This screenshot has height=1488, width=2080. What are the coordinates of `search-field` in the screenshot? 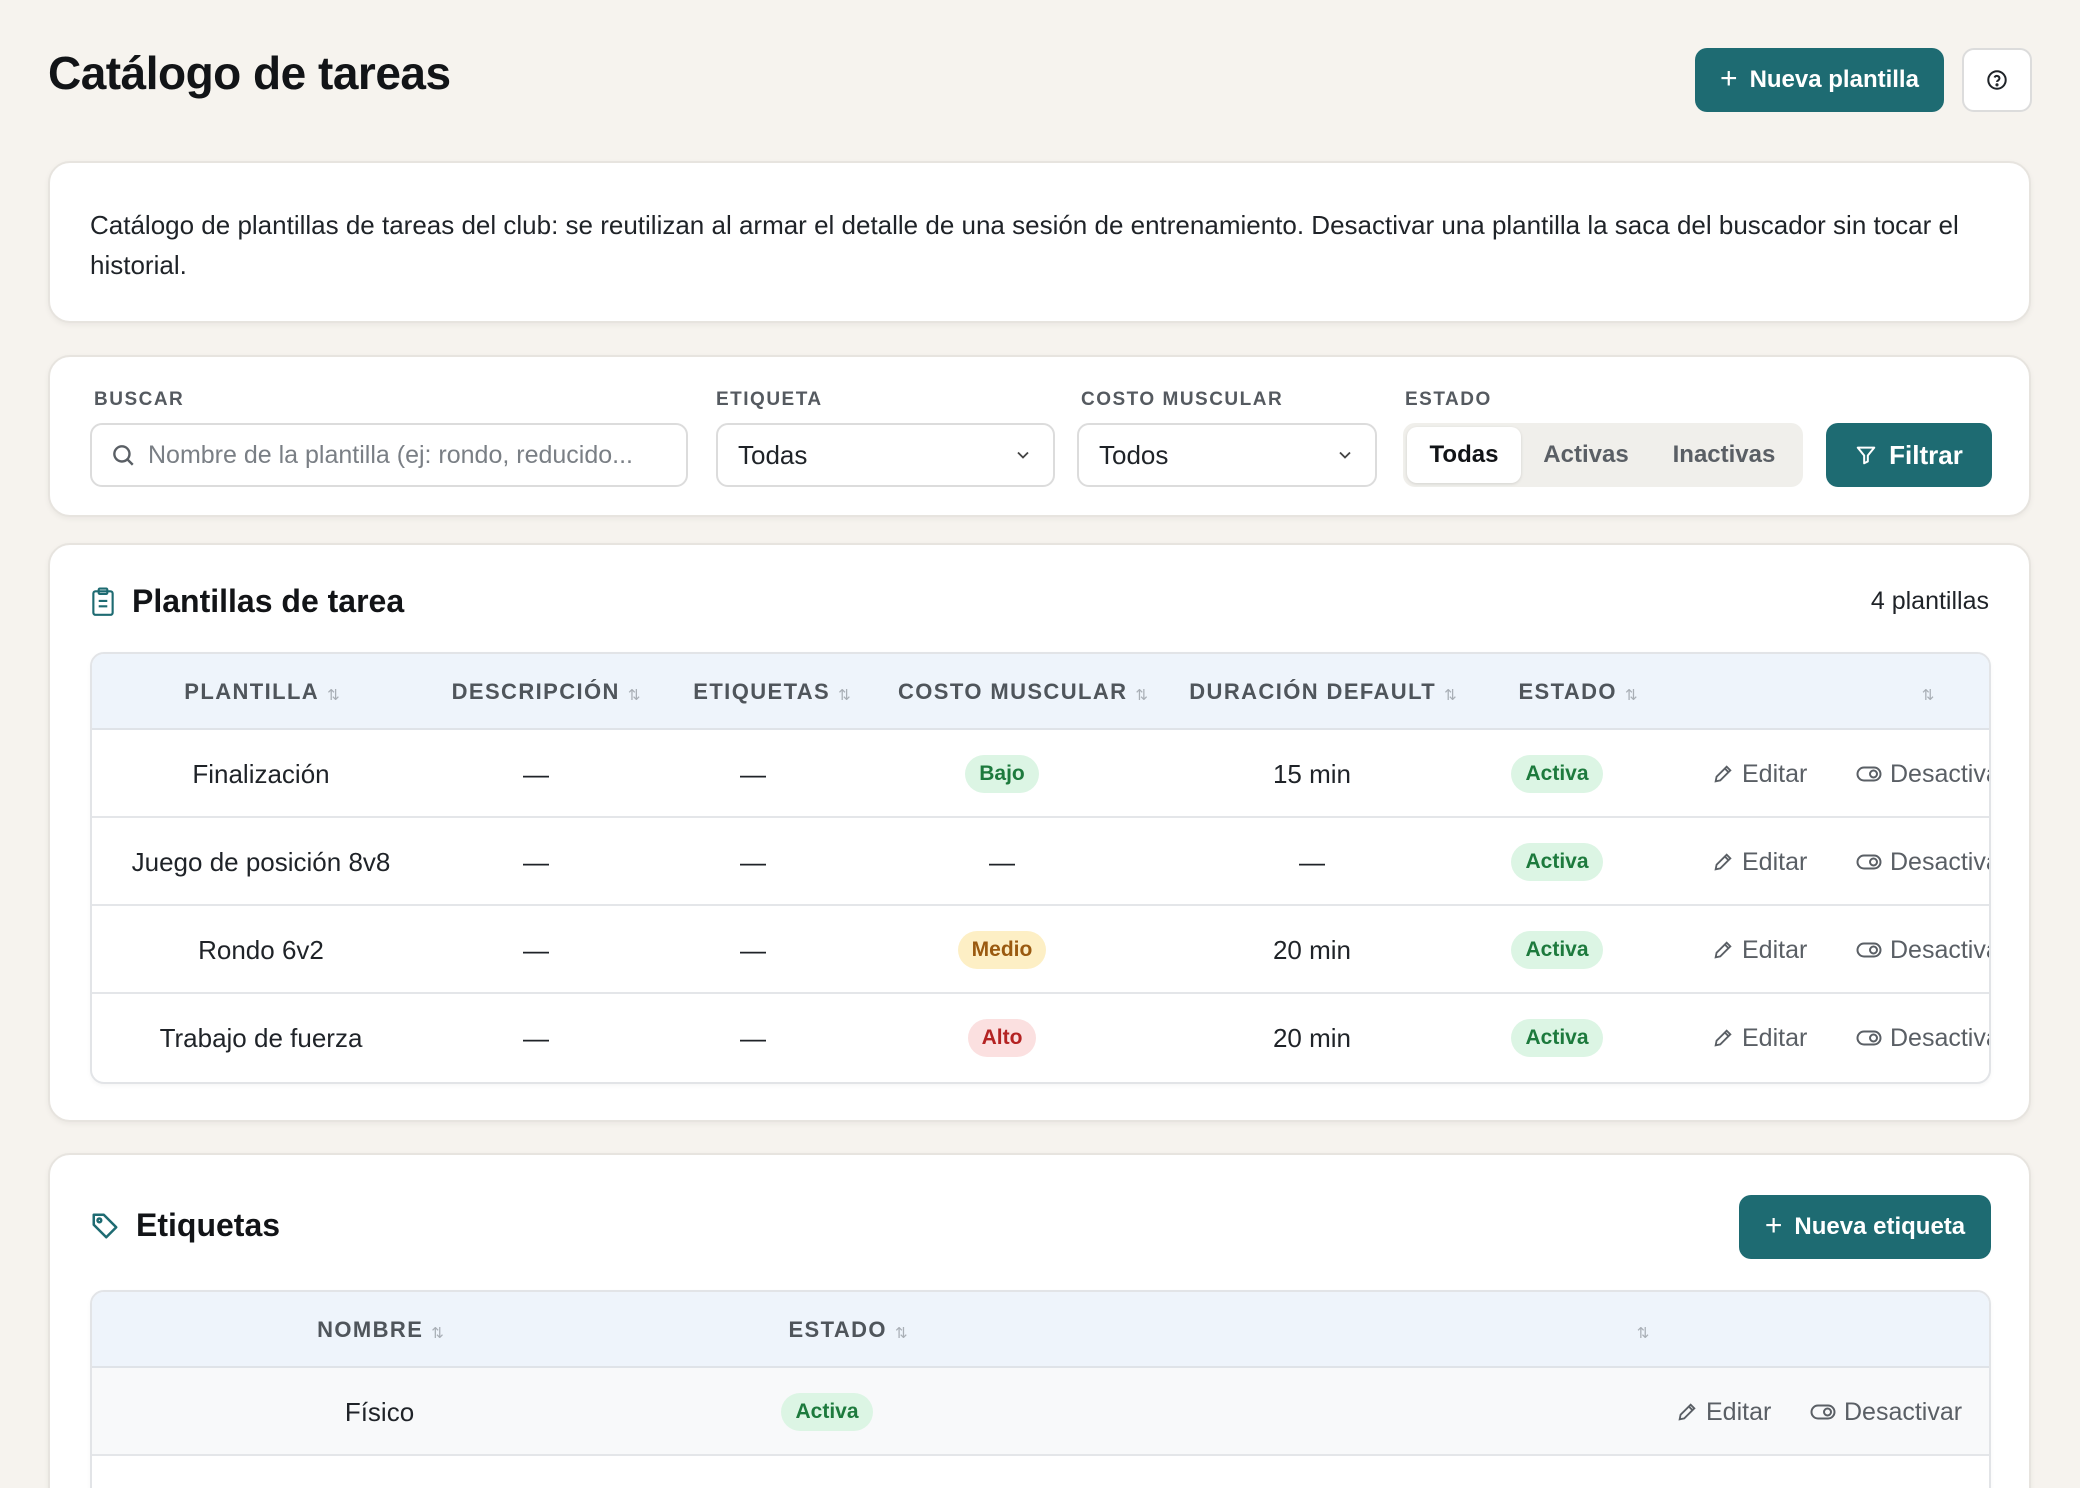 It's located at (389, 455).